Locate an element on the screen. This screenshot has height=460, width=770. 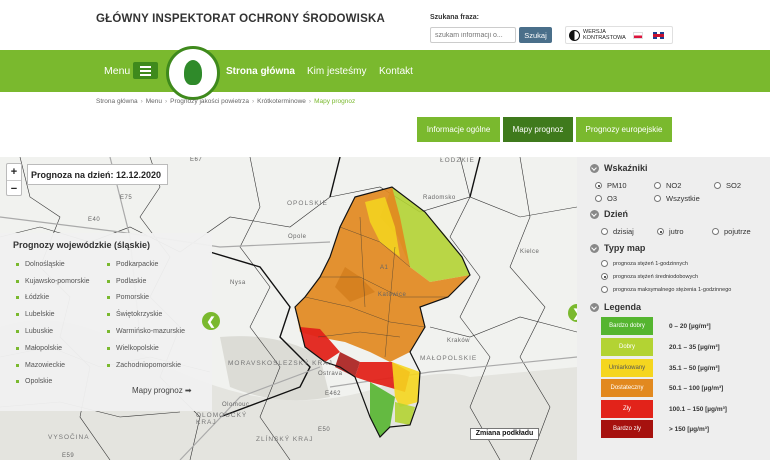
day-today: dzisiaj is located at coordinates (617, 231).